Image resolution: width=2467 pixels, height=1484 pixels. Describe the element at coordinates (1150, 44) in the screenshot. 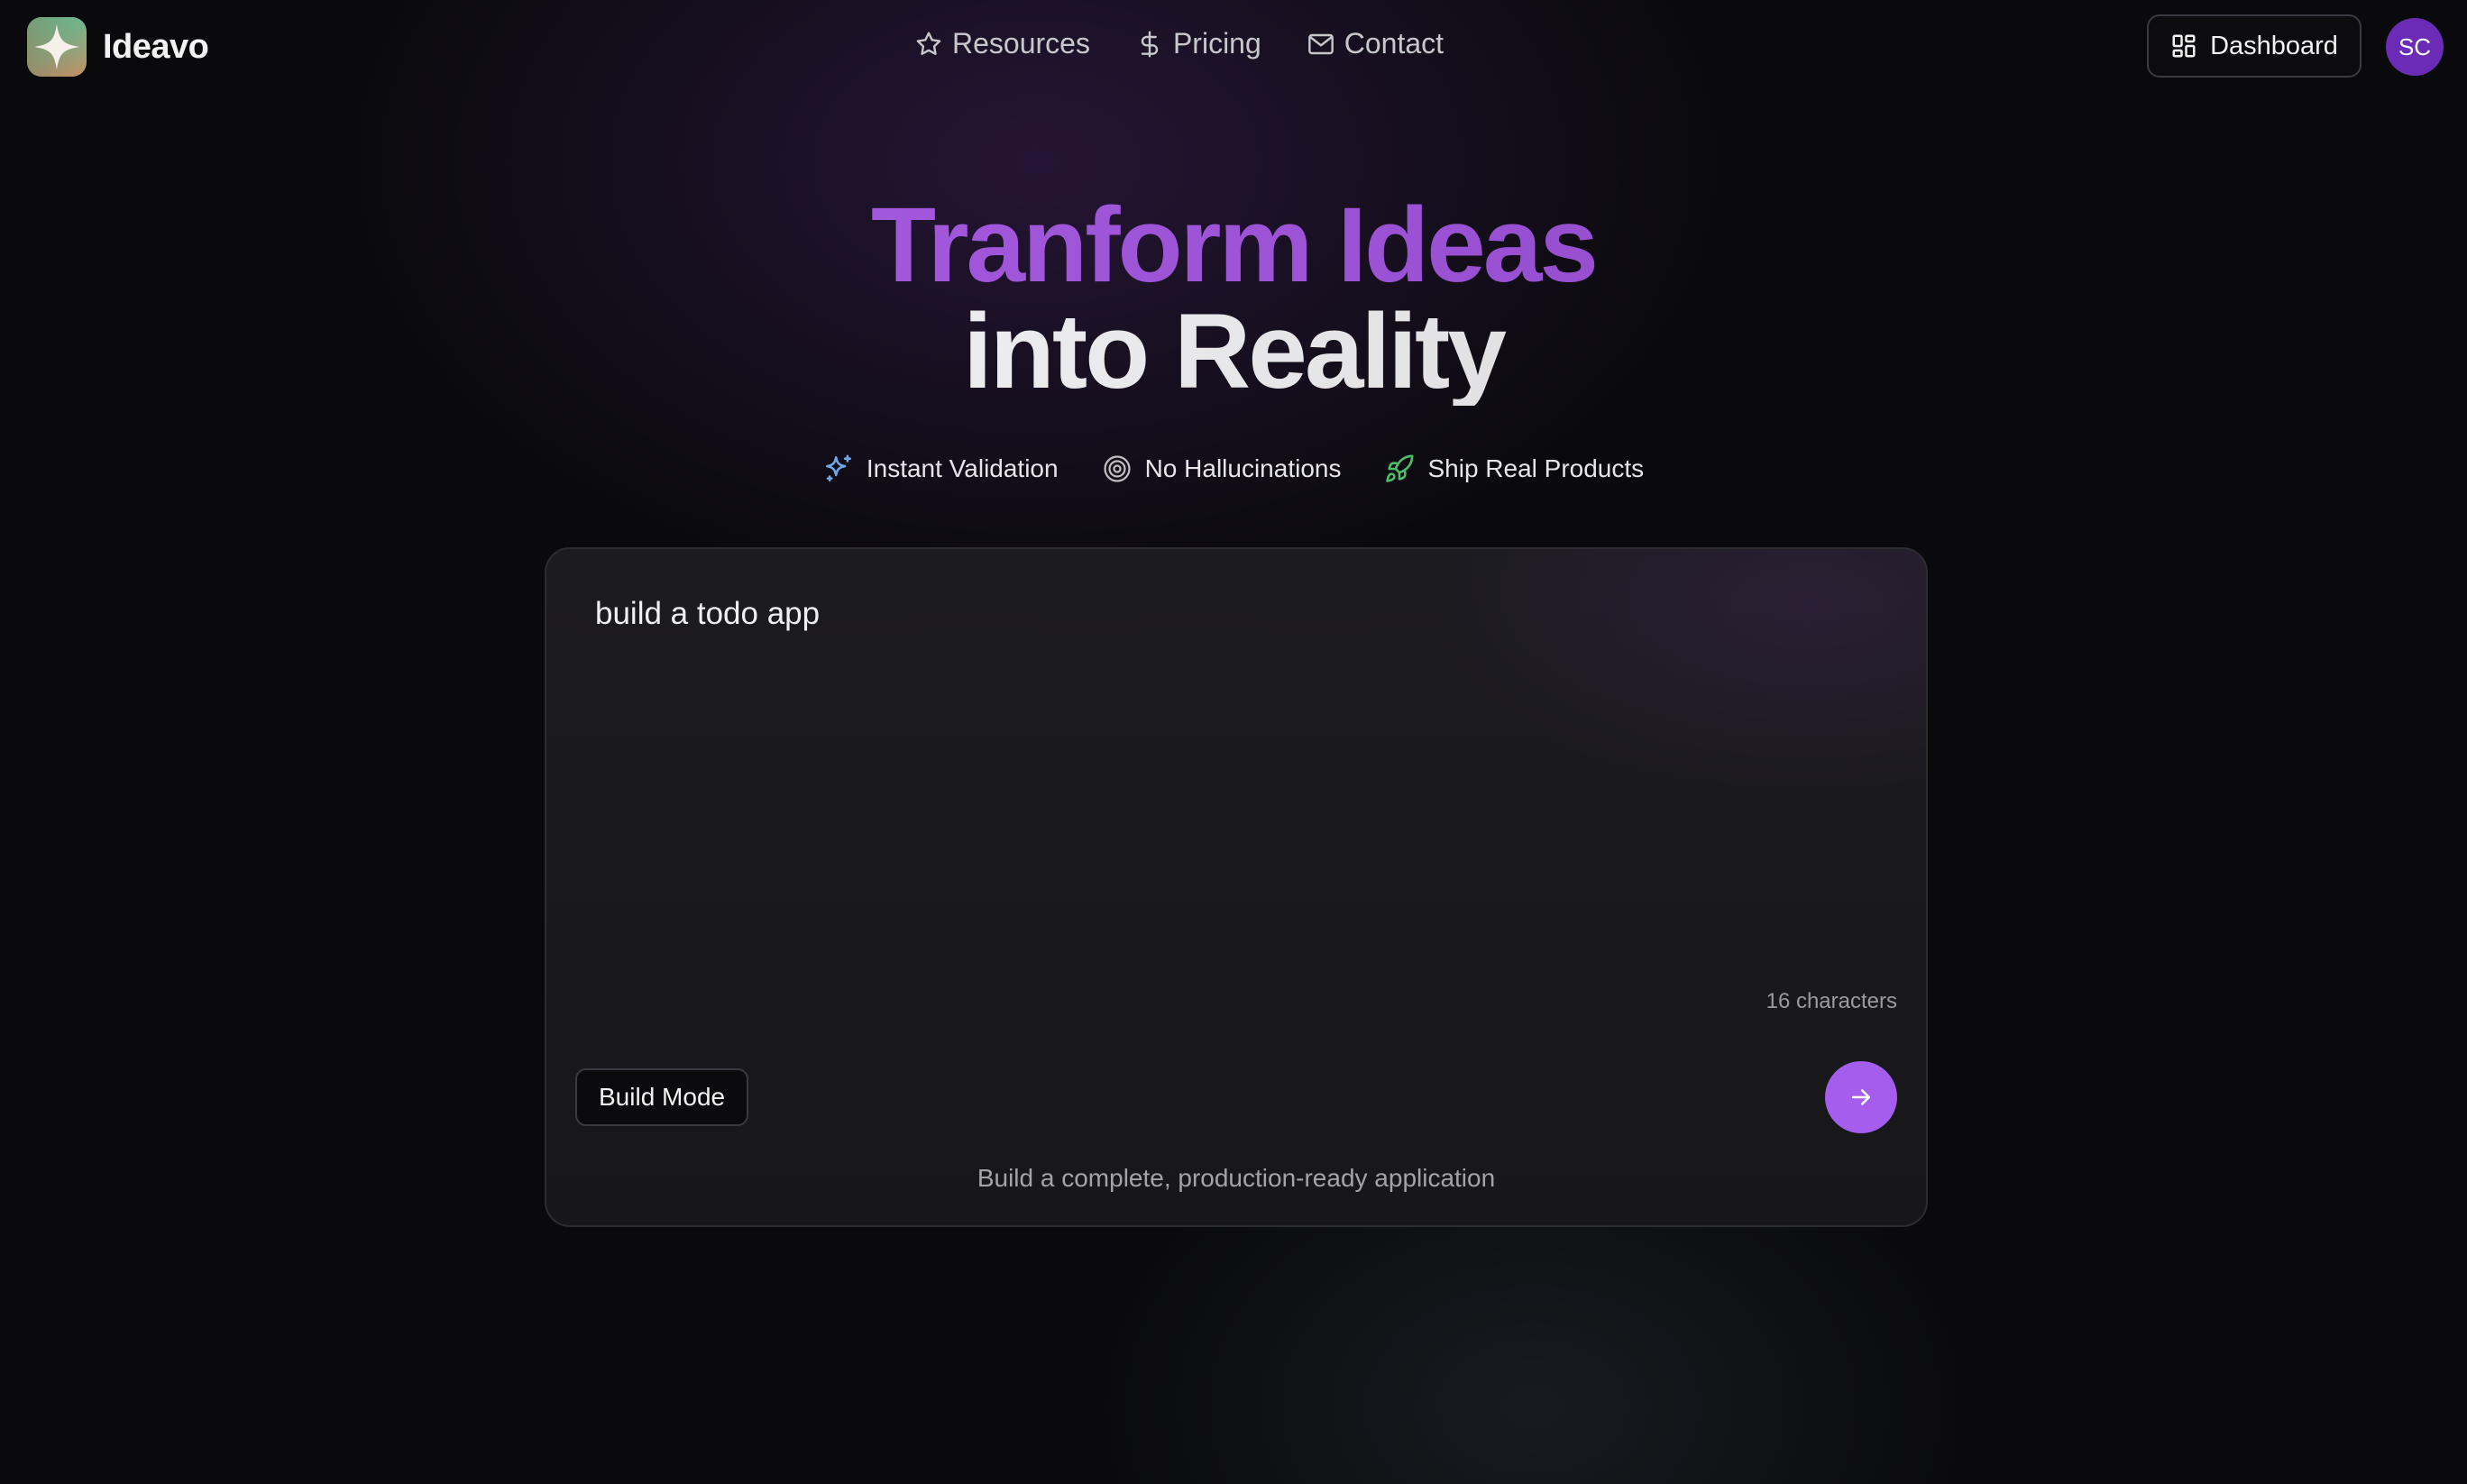

I see `dollar-icon` at that location.